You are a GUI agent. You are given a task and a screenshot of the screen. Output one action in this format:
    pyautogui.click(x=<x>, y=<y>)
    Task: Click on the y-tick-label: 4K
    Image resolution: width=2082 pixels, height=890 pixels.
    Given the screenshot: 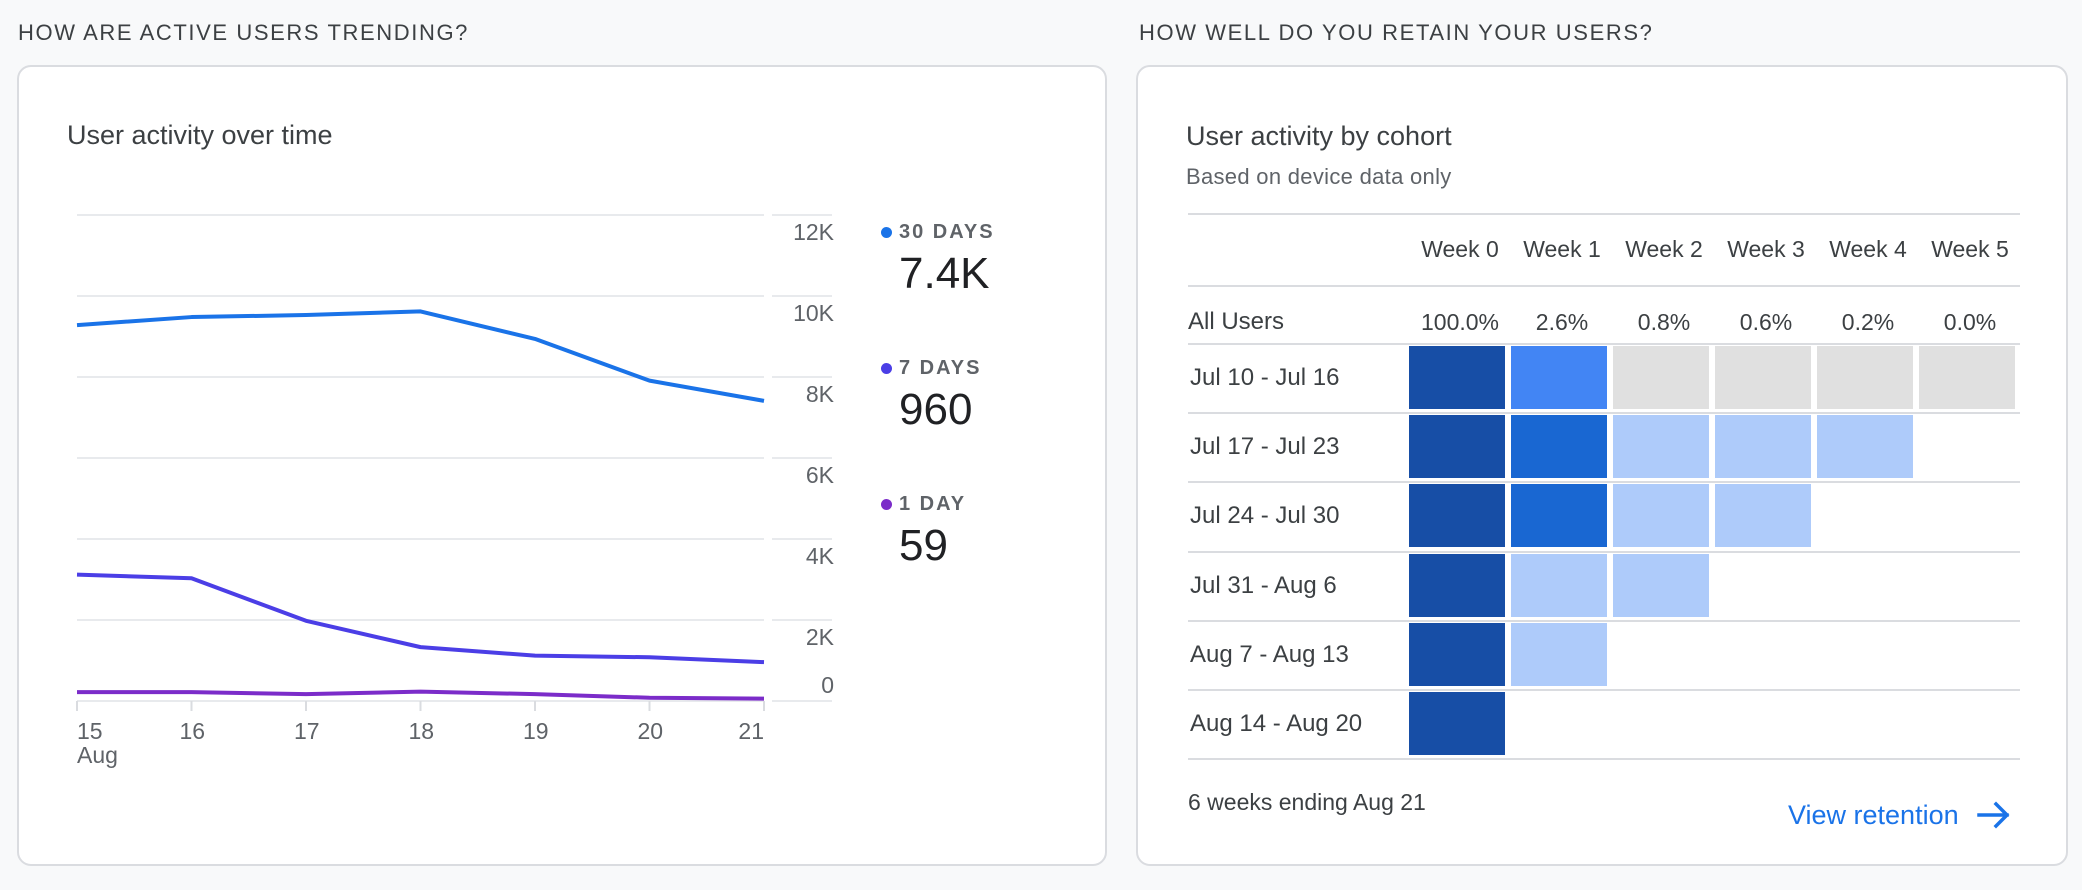 What is the action you would take?
    pyautogui.click(x=820, y=556)
    